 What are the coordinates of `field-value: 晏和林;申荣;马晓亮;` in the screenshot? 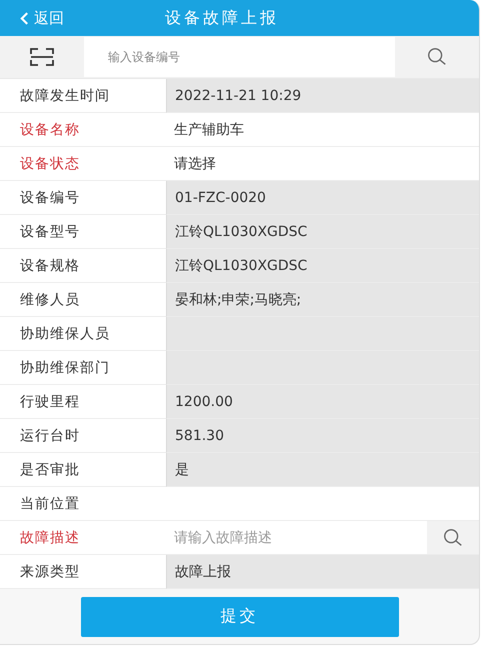 It's located at (322, 300).